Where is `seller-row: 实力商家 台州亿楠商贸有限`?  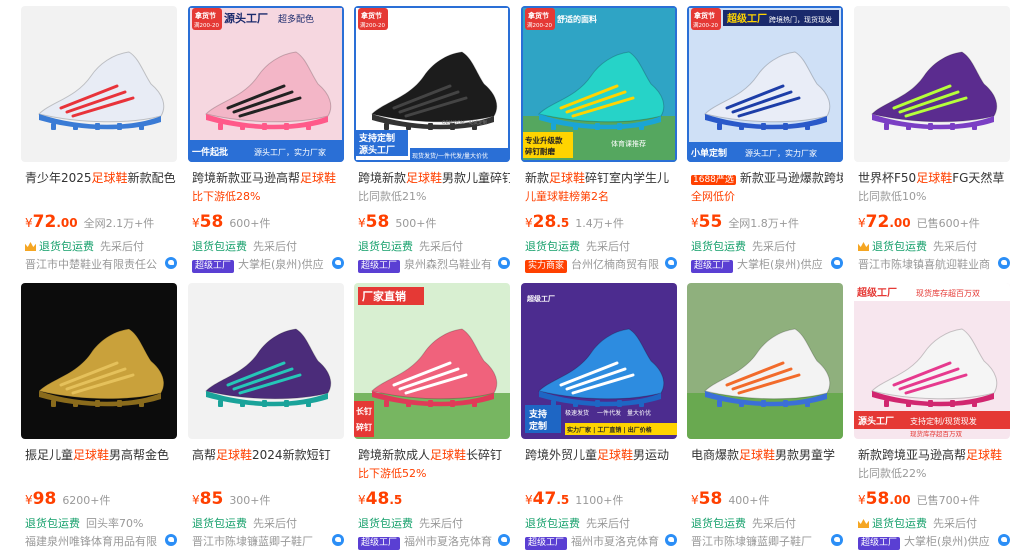 seller-row: 实力商家 台州亿楠商贸有限 is located at coordinates (599, 264).